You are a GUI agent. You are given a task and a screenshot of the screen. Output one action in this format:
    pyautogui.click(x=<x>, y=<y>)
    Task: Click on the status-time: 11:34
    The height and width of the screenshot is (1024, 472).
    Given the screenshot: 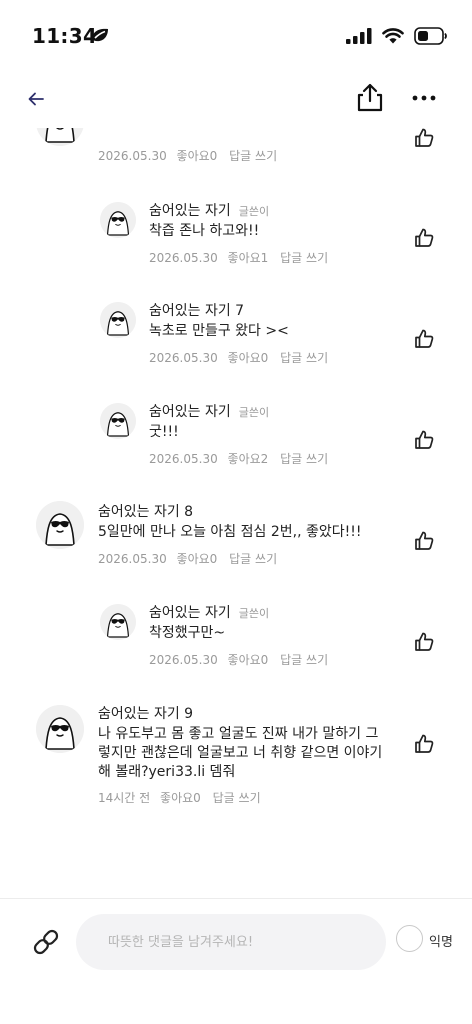 What is the action you would take?
    pyautogui.click(x=65, y=36)
    